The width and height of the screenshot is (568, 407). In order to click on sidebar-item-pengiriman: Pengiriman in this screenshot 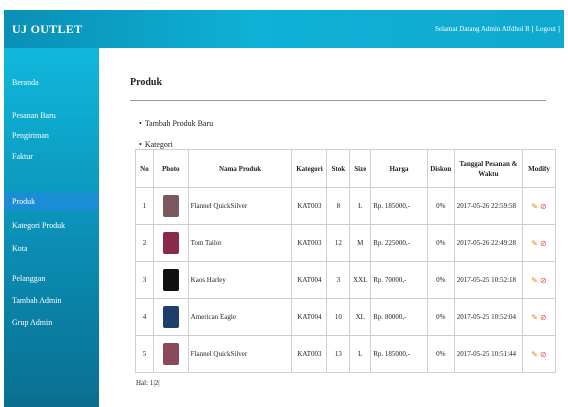, I will do `click(30, 135)`.